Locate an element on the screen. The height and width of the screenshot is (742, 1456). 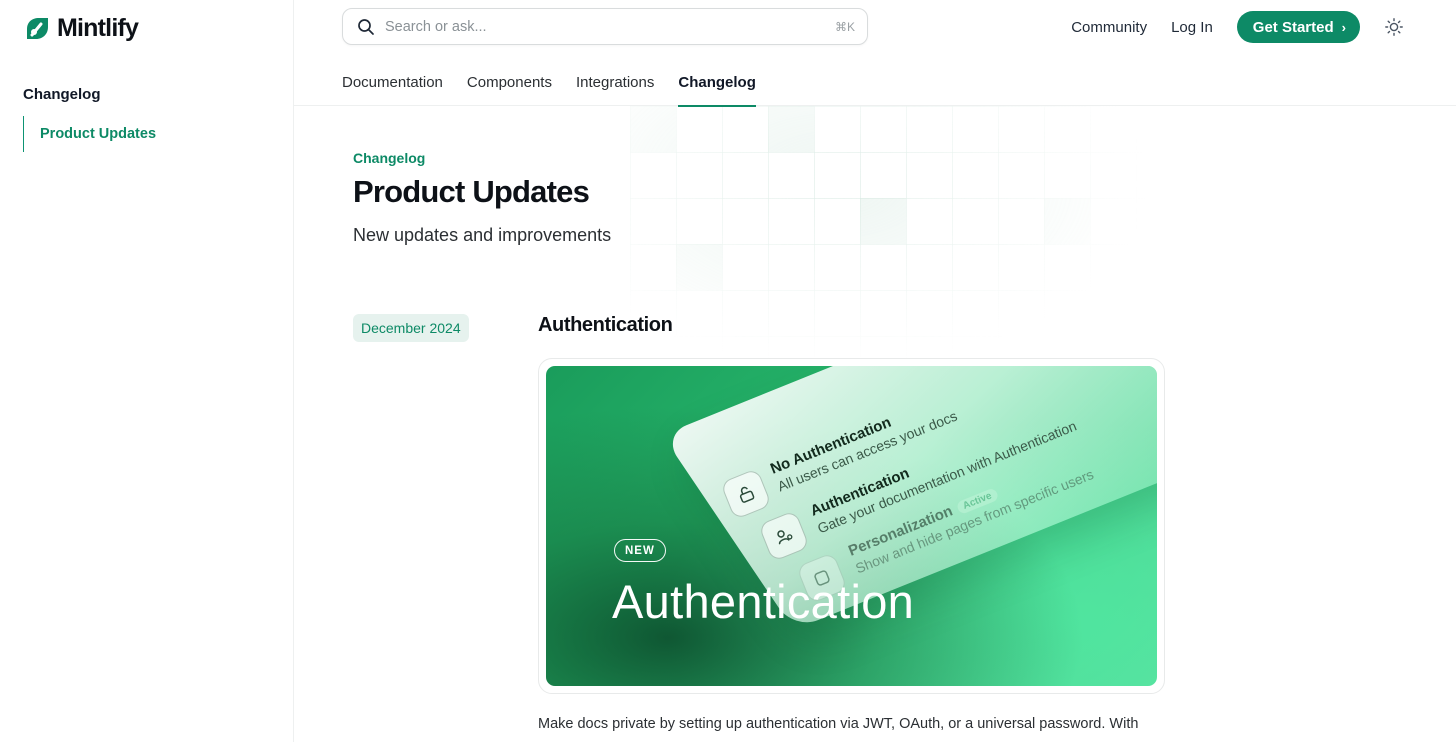
entry-title: Authentication is located at coordinates (605, 325).